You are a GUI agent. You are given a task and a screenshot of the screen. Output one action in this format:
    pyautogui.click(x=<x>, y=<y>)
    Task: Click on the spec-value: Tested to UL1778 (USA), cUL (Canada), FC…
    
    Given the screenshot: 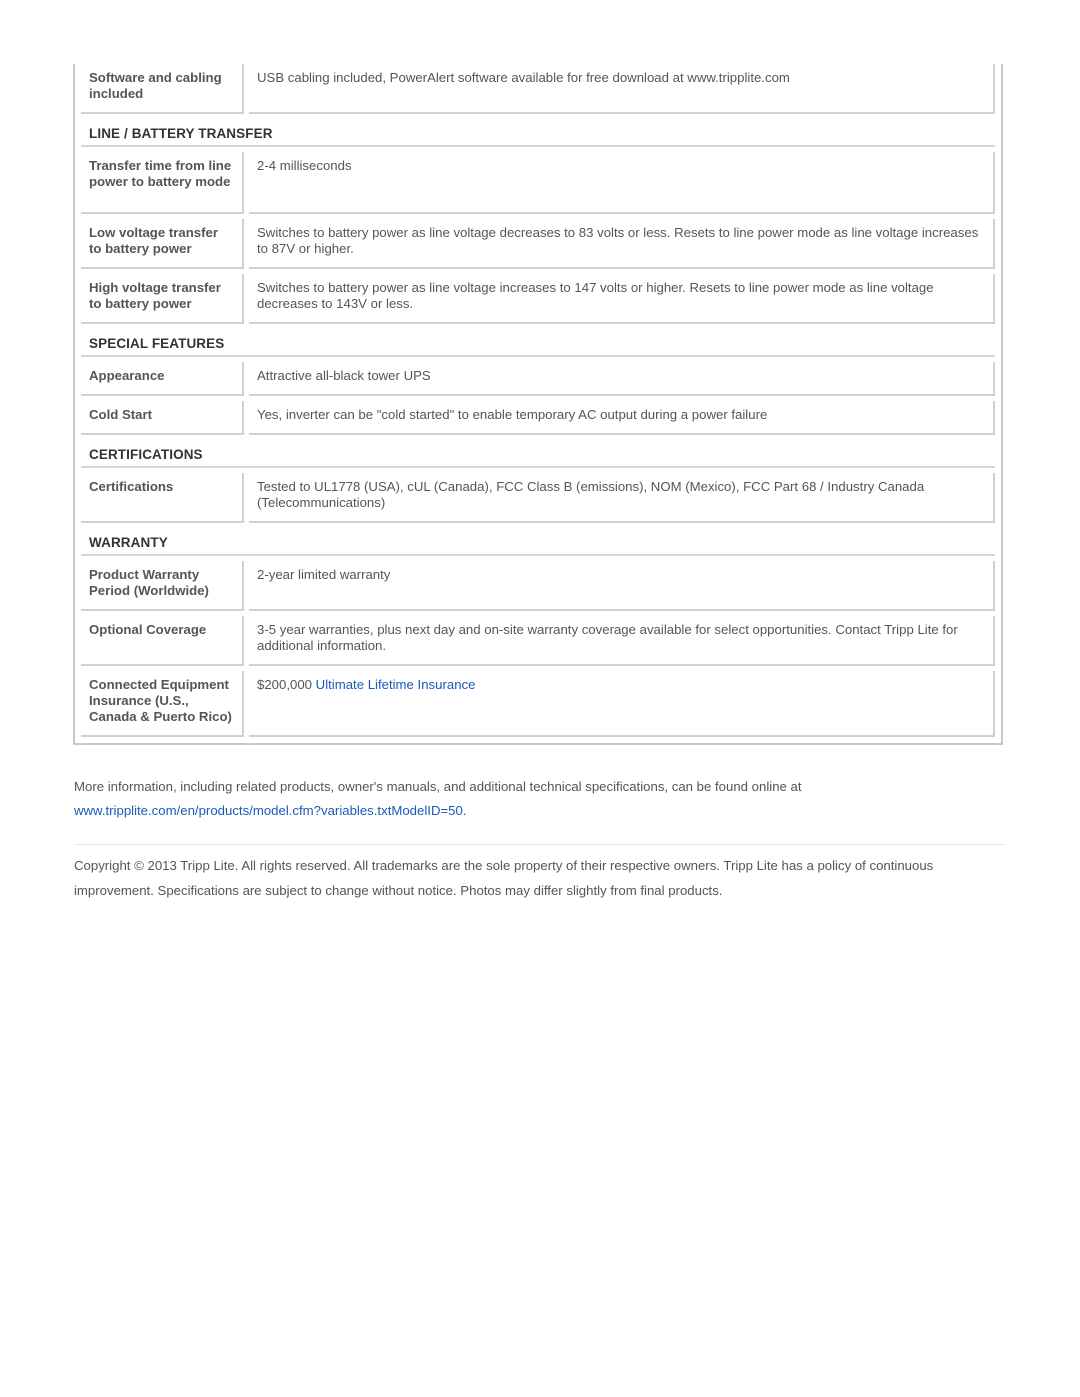 What is the action you would take?
    pyautogui.click(x=622, y=498)
    